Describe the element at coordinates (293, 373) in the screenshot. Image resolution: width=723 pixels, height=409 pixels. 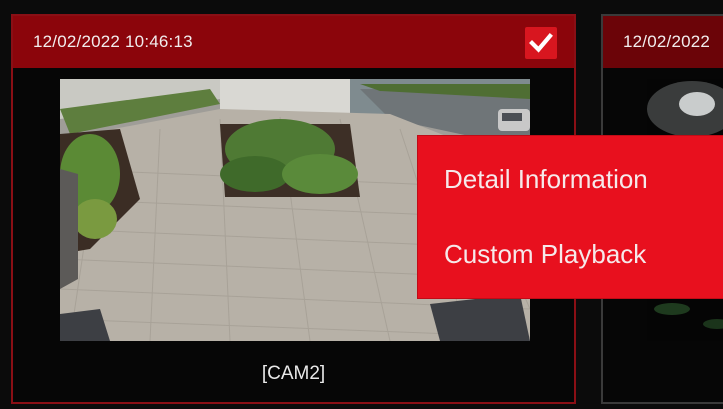
I see `camera-label: [CAM2]` at that location.